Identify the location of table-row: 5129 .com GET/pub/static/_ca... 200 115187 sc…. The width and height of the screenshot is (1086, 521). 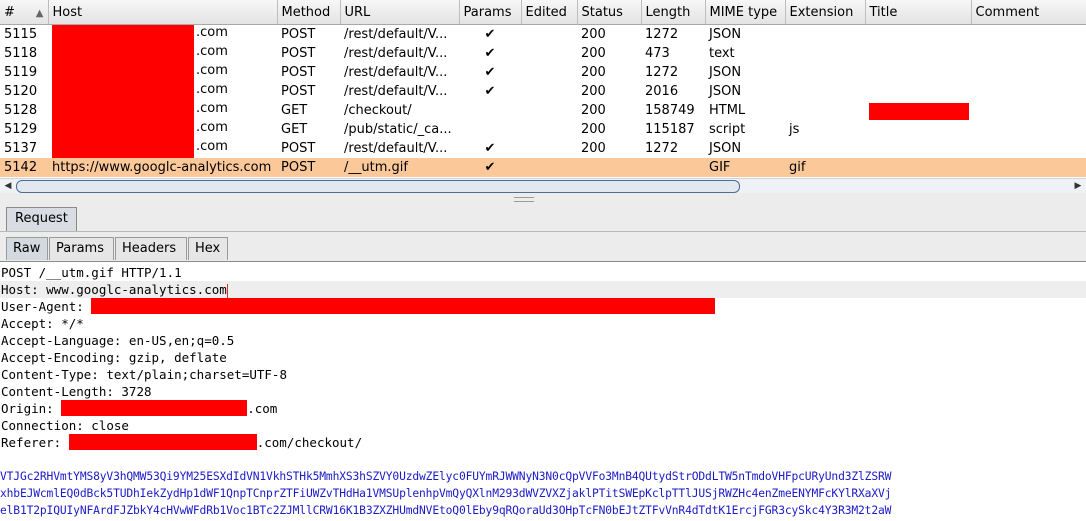
(543, 129).